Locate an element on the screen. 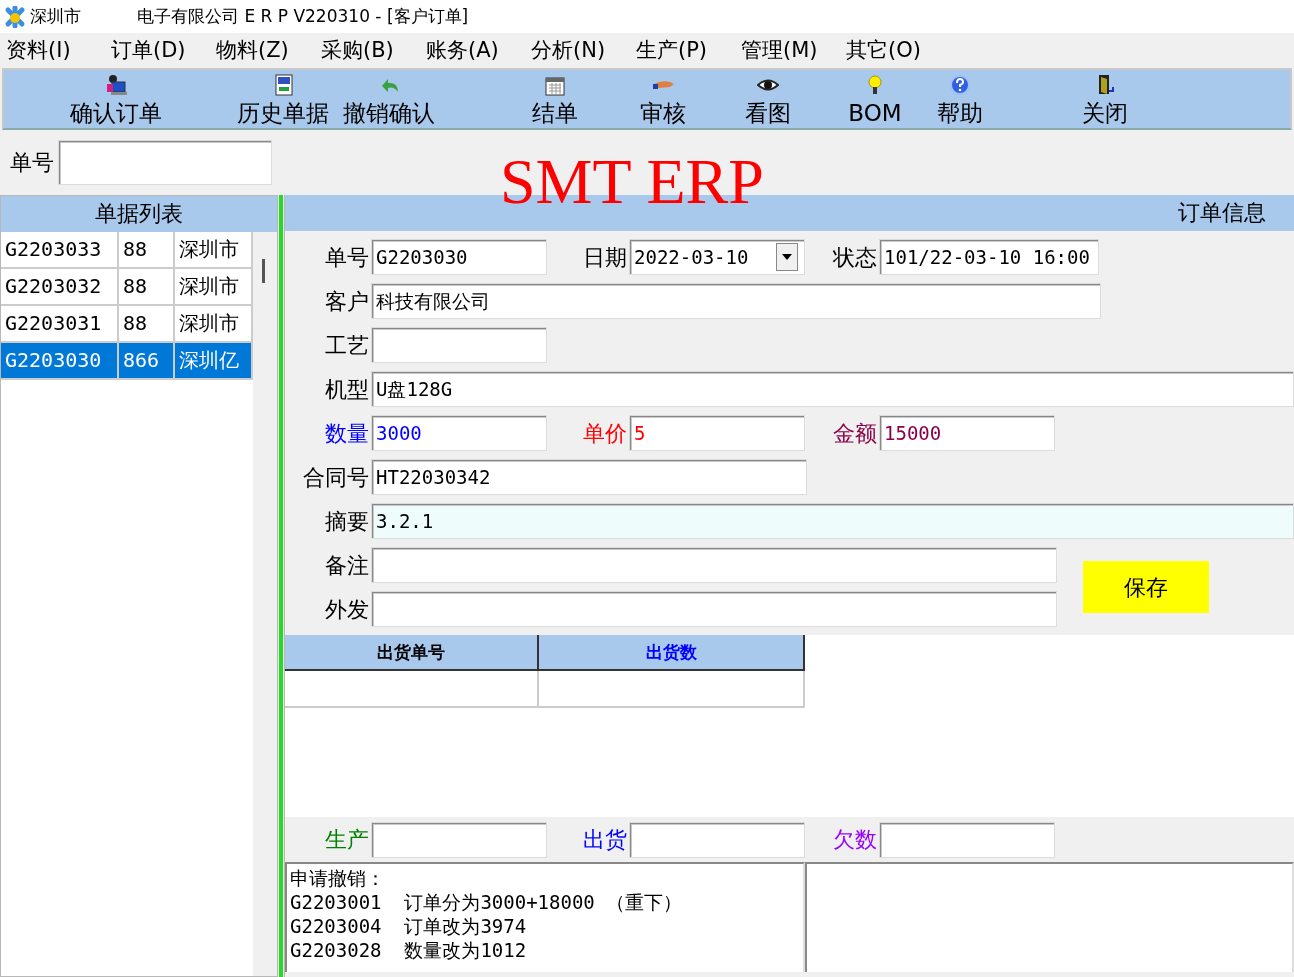  field-label: 出货 is located at coordinates (605, 840).